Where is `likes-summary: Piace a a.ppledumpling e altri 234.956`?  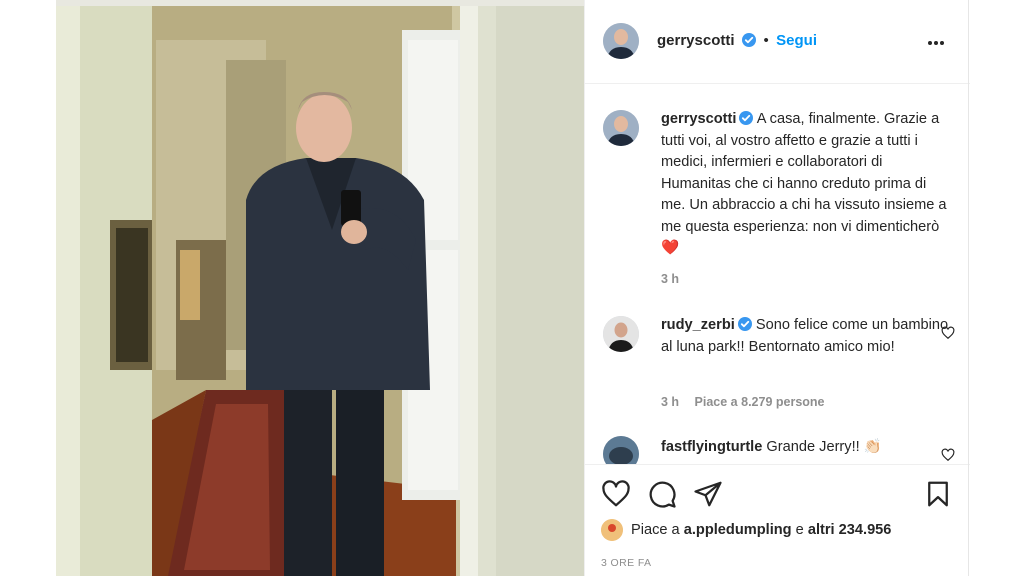
likes-summary: Piace a a.ppledumpling e altri 234.956 is located at coordinates (746, 530).